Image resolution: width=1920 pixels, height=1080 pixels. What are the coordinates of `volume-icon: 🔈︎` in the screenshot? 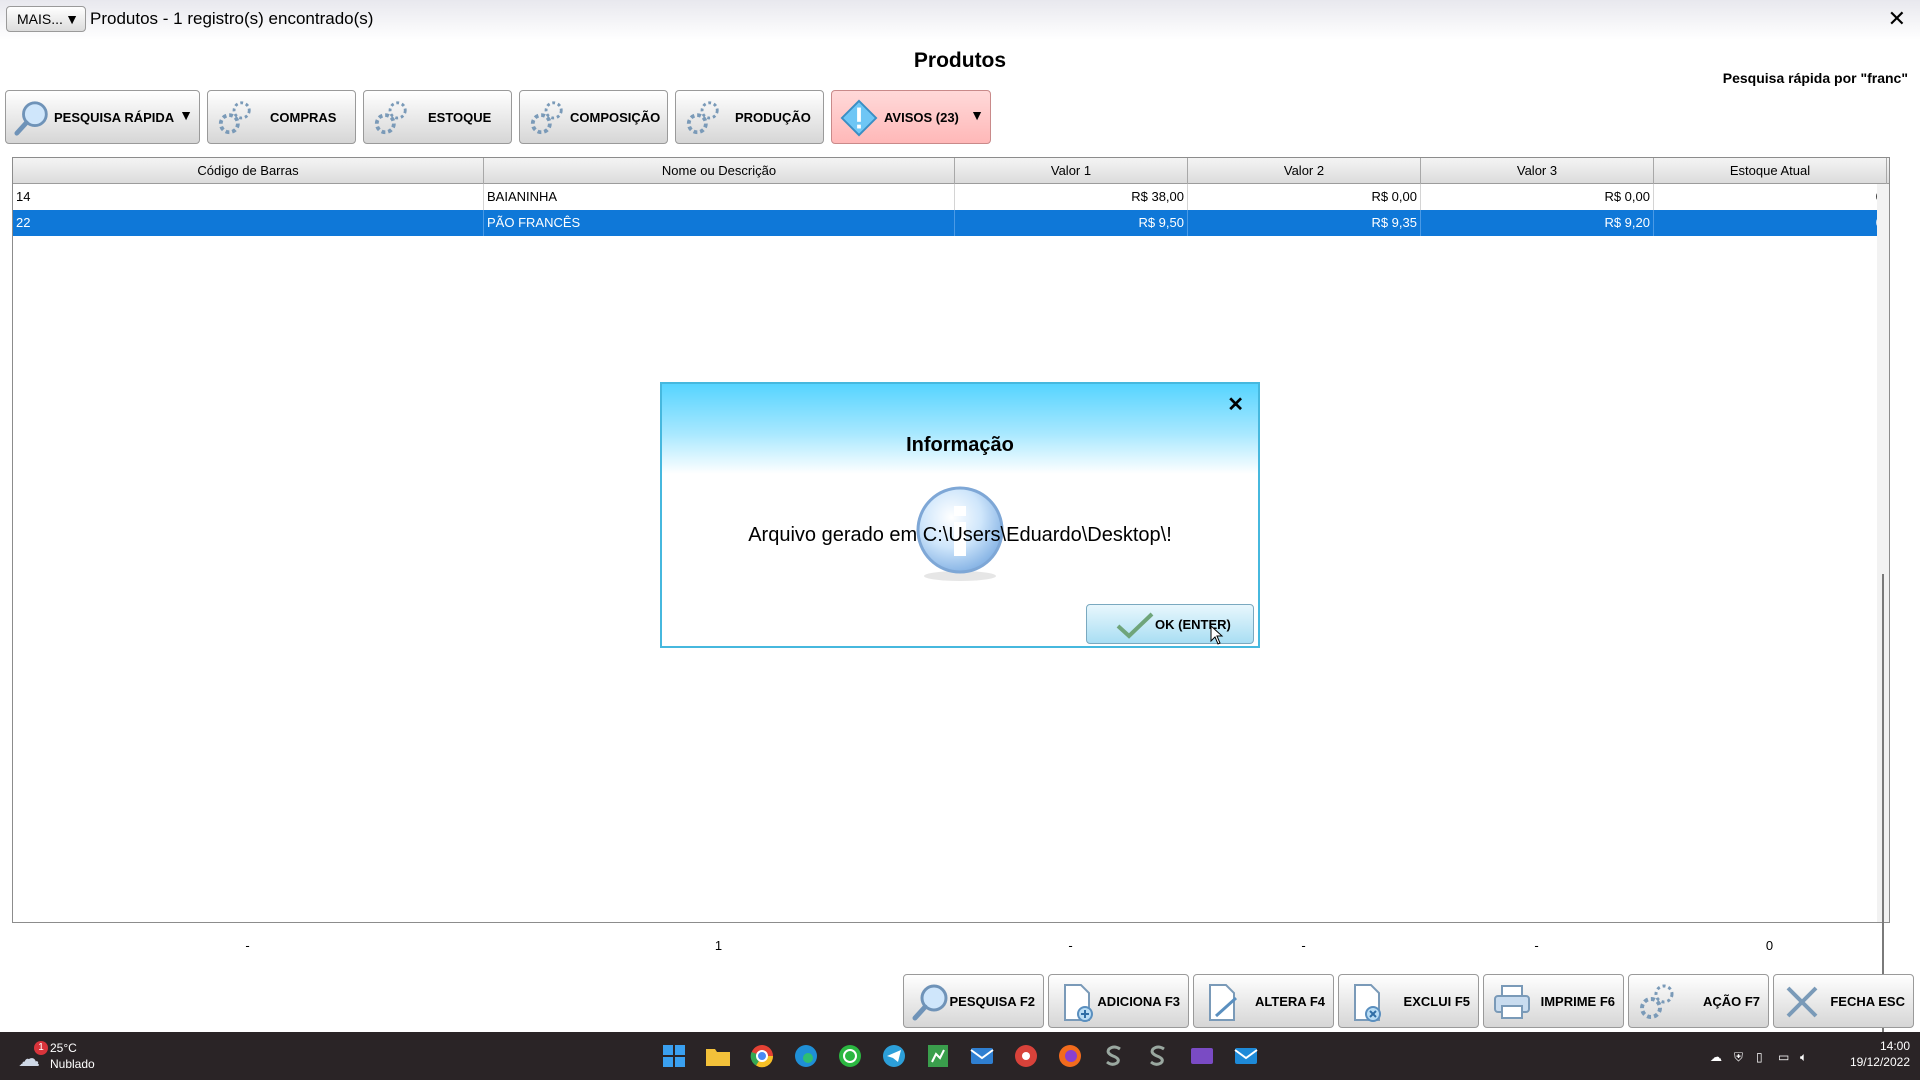 It's located at (1803, 1057).